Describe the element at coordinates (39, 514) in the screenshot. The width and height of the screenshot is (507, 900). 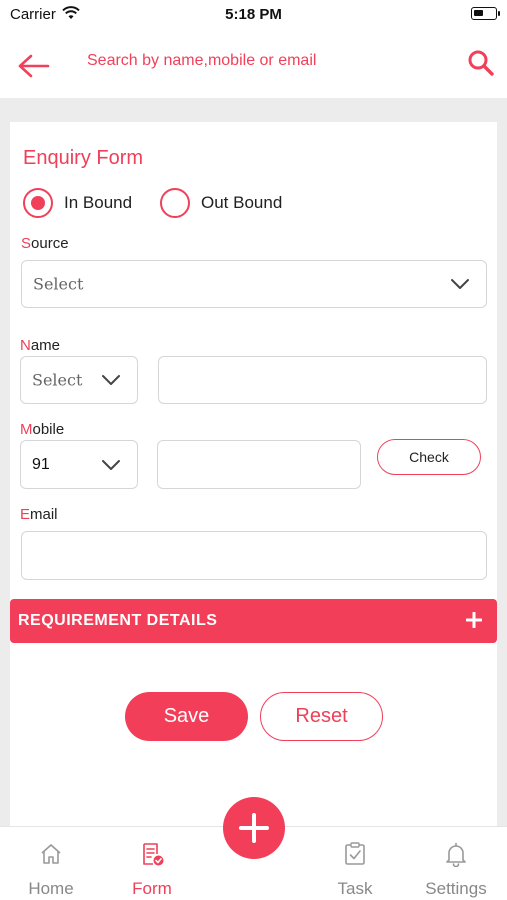
I see `email-label: Email` at that location.